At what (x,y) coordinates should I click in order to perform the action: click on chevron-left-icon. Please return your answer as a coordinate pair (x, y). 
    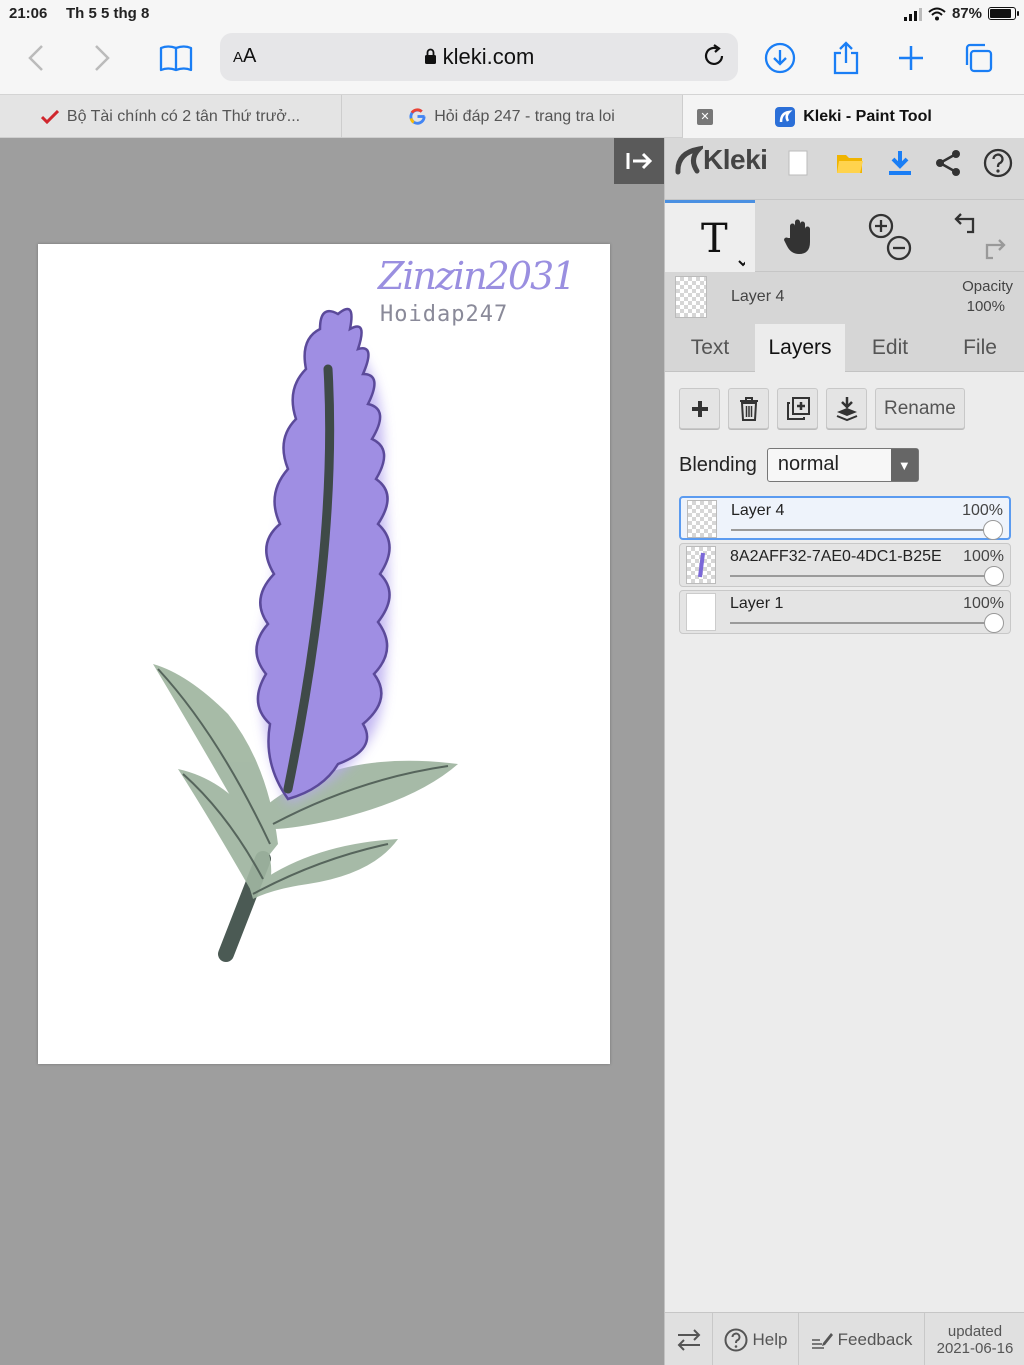
    Looking at the image, I should click on (35, 58).